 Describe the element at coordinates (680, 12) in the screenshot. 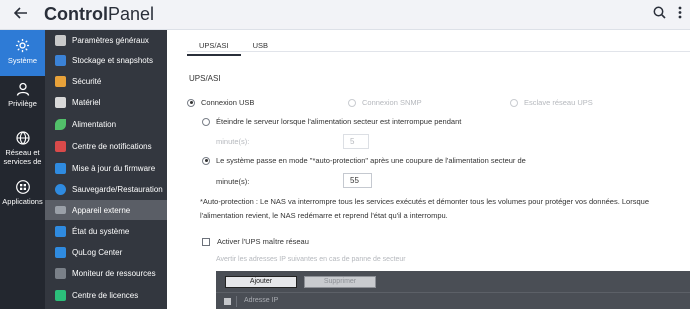

I see `more-vertical-icon` at that location.